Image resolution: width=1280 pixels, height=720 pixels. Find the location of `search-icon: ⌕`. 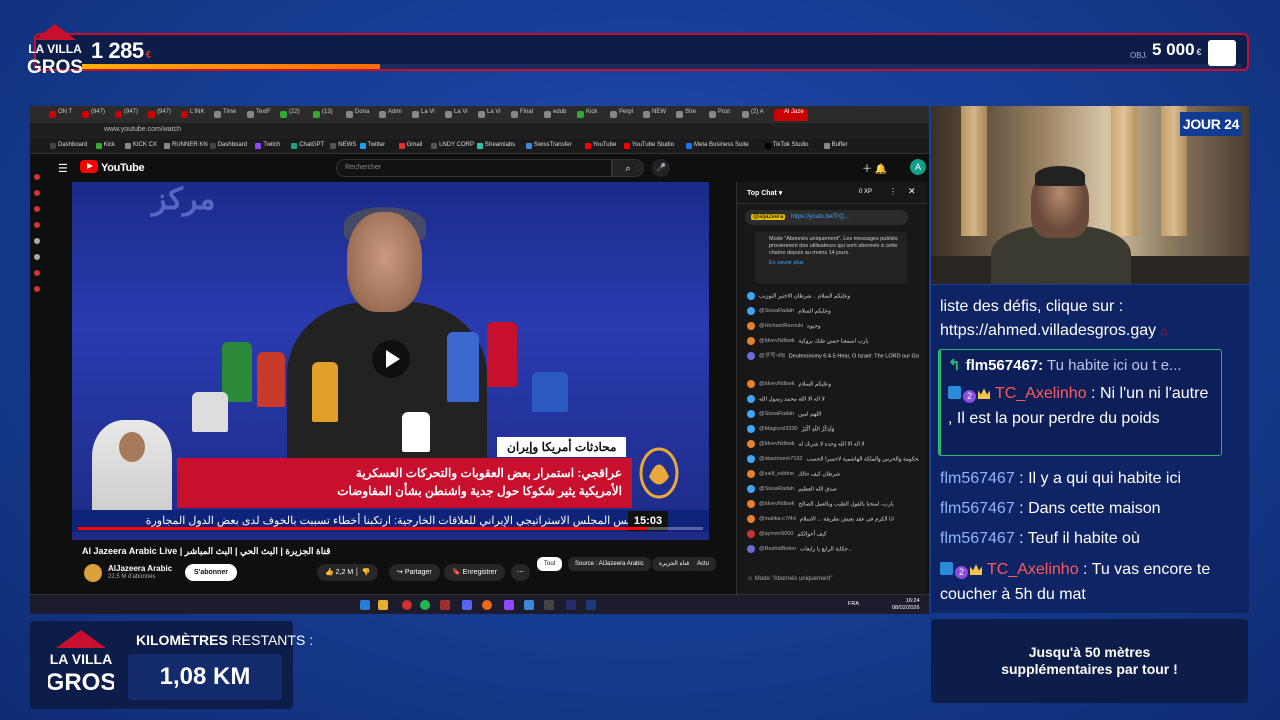

search-icon: ⌕ is located at coordinates (628, 168).